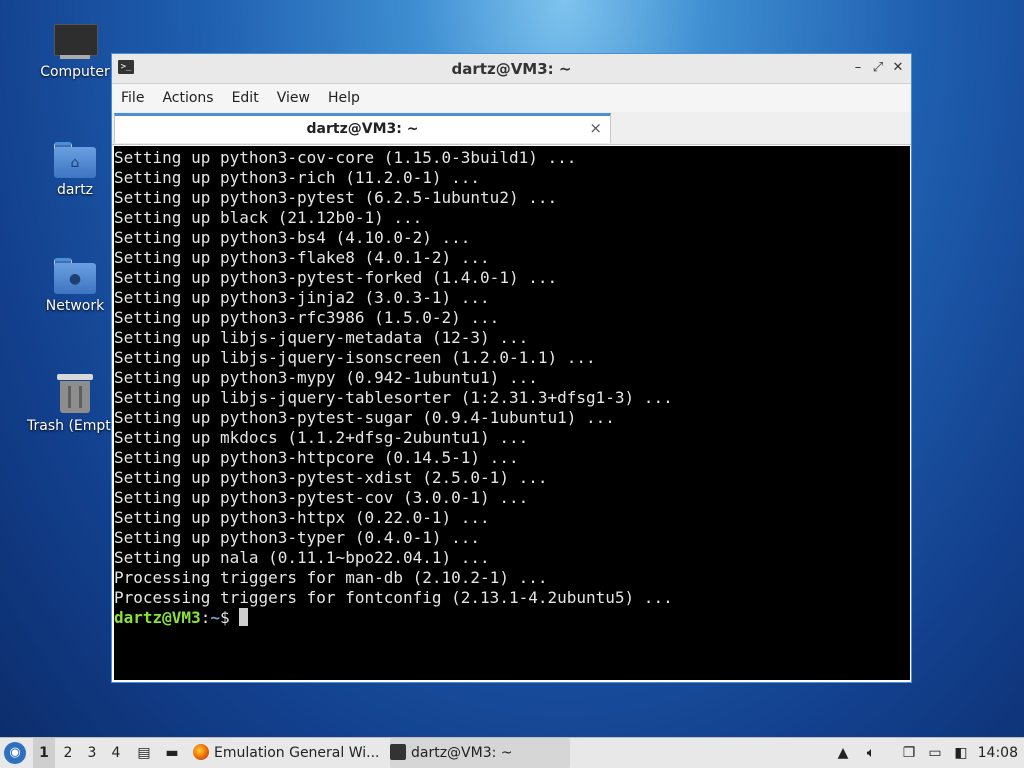 The image size is (1024, 768). I want to click on clipboard-icon: ❐, so click(909, 753).